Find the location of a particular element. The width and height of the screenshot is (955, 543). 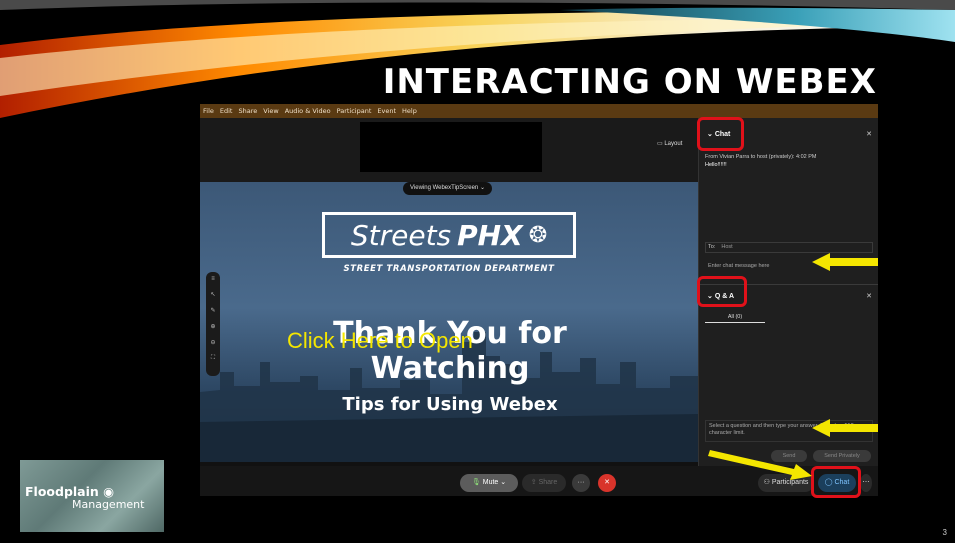

page-number: 3 is located at coordinates (944, 532).